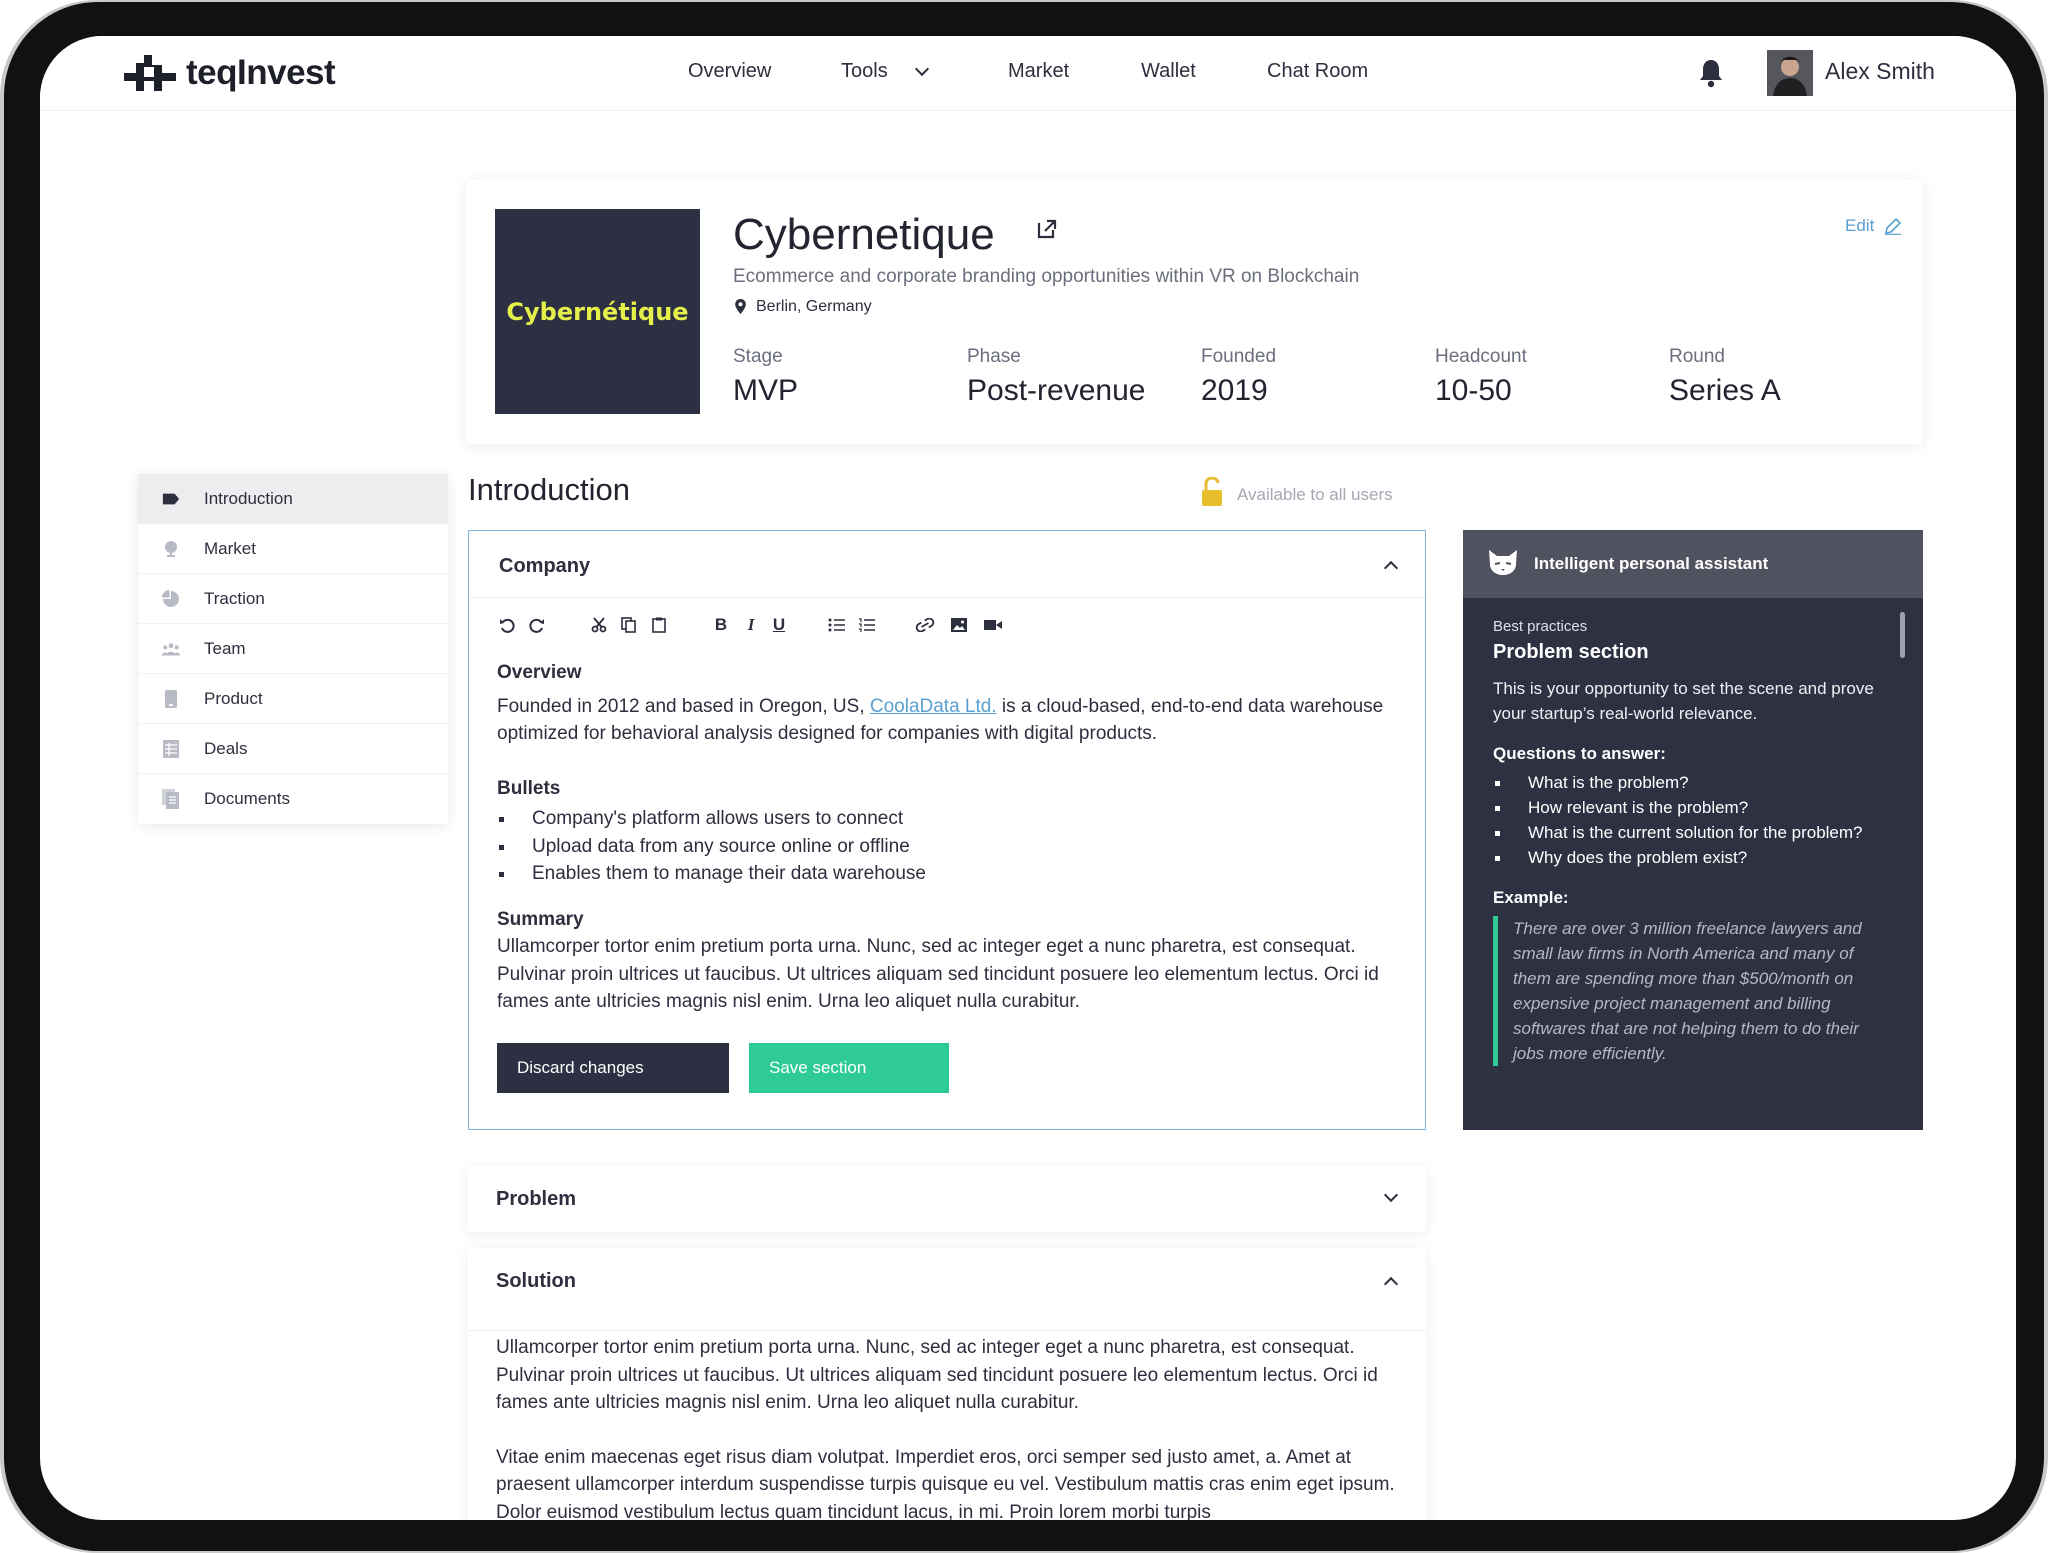  I want to click on company-logo-text: Cybernétique, so click(597, 311).